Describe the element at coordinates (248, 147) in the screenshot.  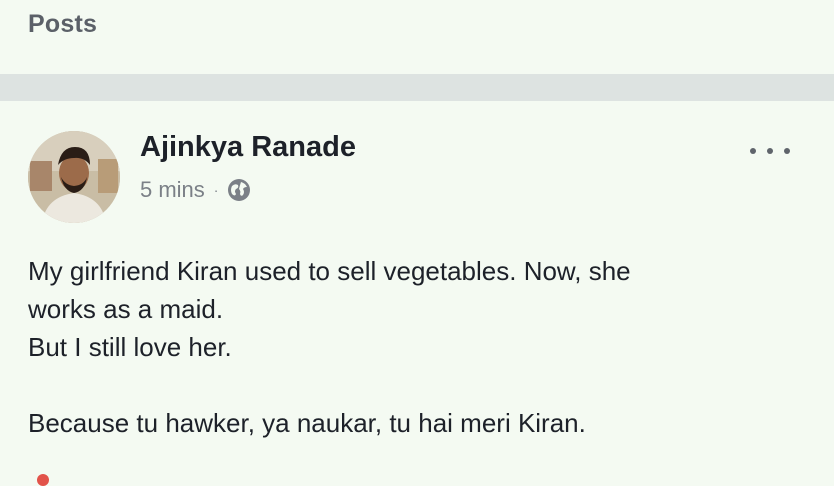
I see `author-name: Ajinkya Ranade` at that location.